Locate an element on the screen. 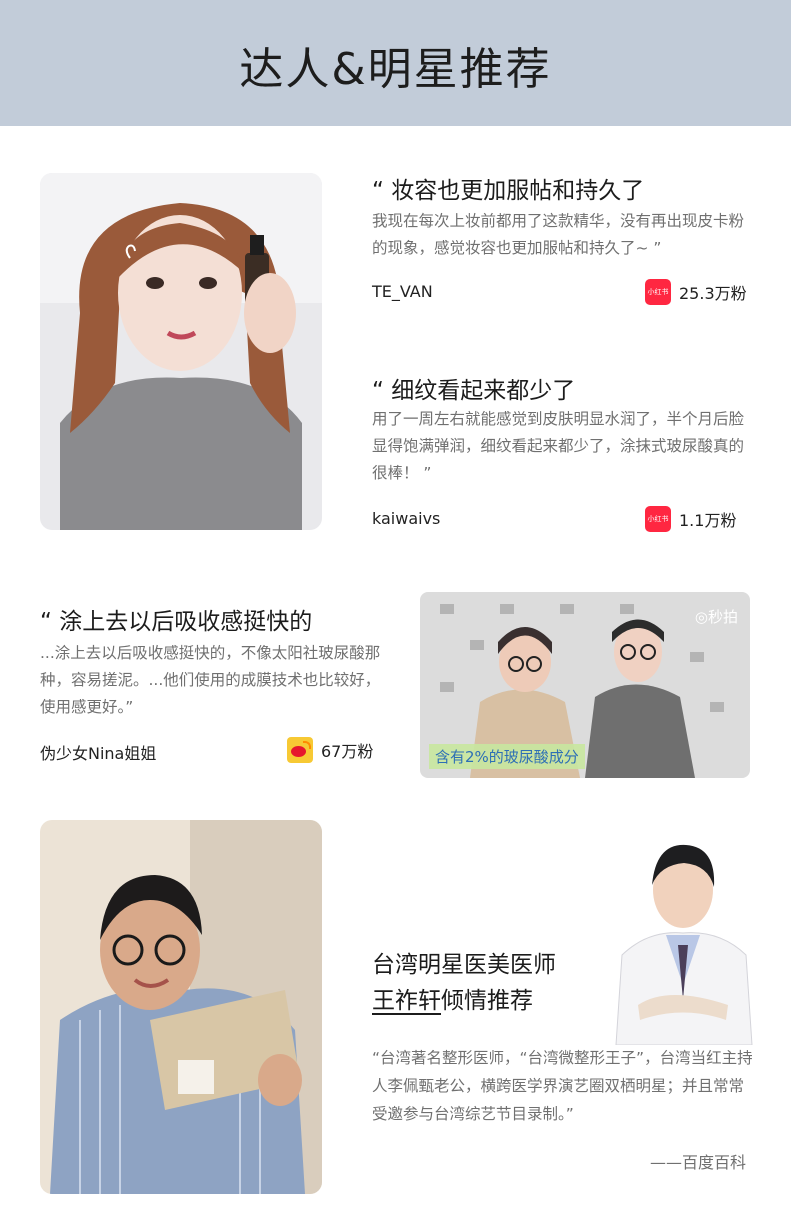 This screenshot has width=791, height=1225. page-header: 达人&明星推荐 is located at coordinates (395, 63).